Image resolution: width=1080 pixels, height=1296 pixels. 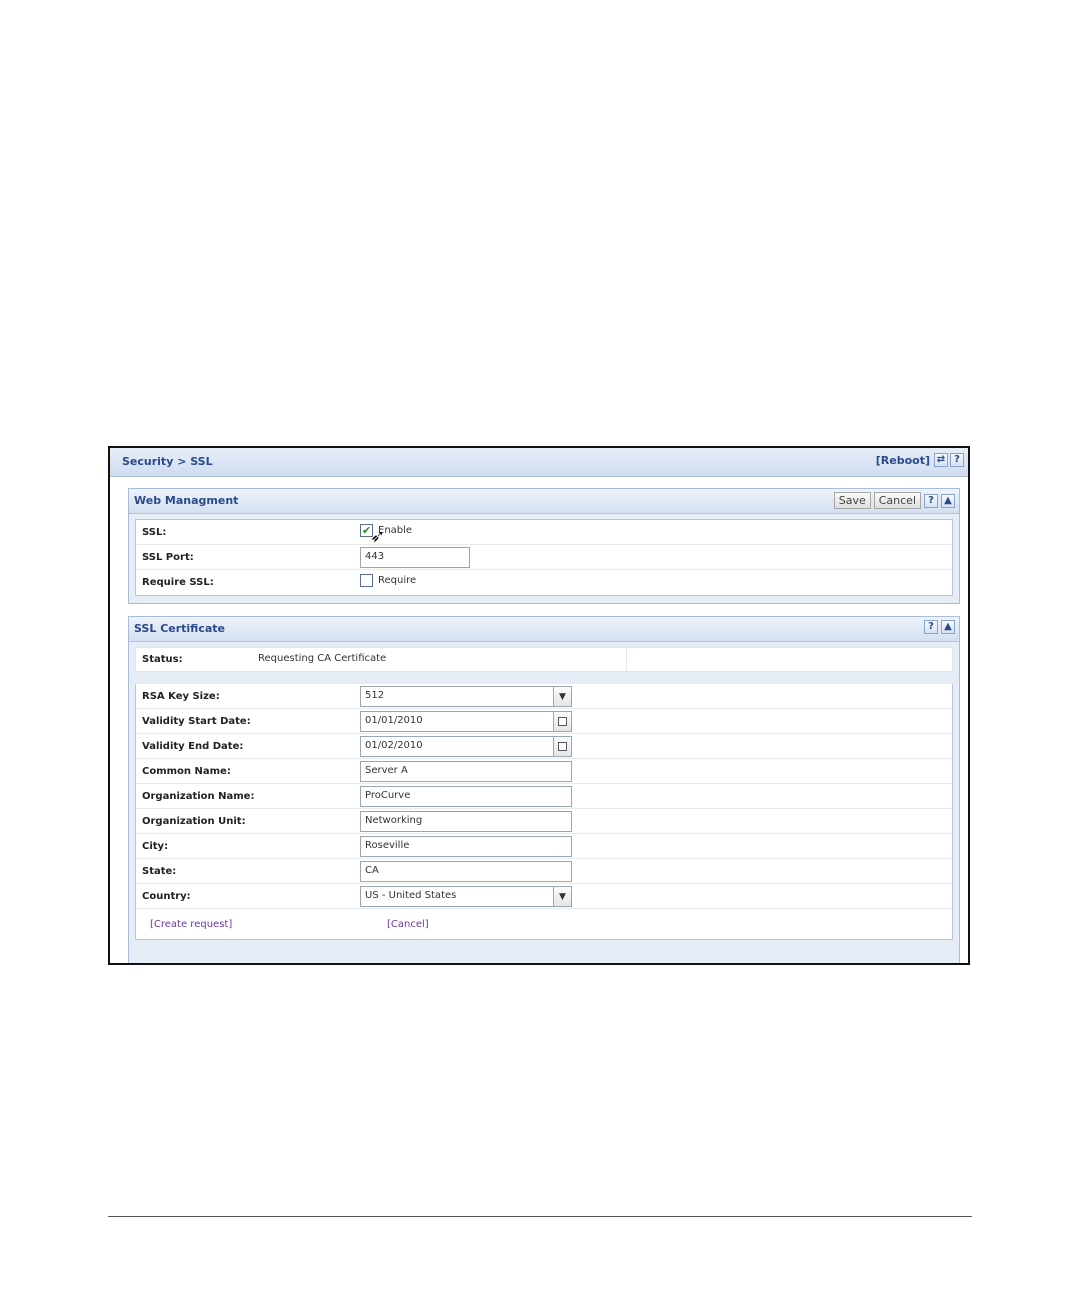 I want to click on title-bar-tools: [Reboot] ⇄ ?, so click(x=920, y=460).